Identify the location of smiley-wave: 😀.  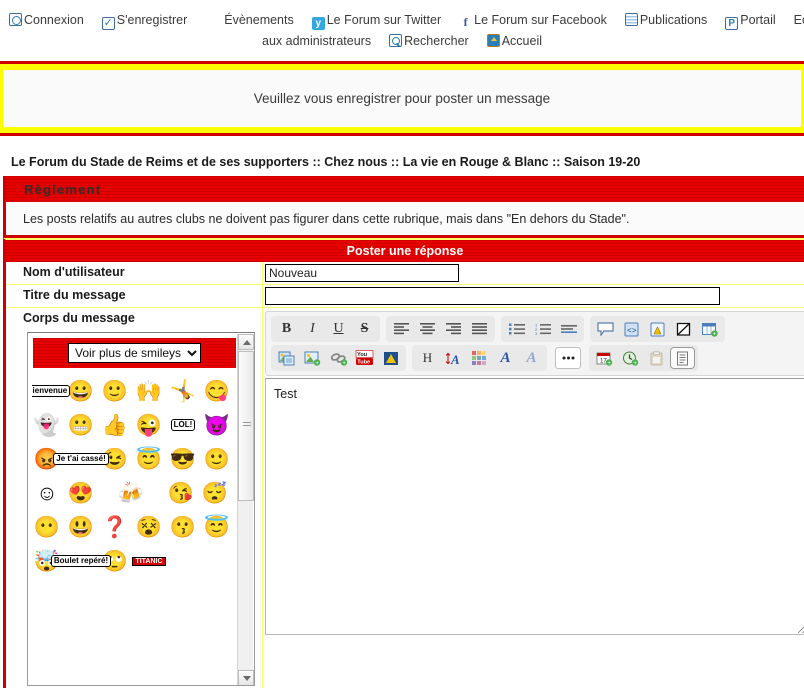
(81, 391).